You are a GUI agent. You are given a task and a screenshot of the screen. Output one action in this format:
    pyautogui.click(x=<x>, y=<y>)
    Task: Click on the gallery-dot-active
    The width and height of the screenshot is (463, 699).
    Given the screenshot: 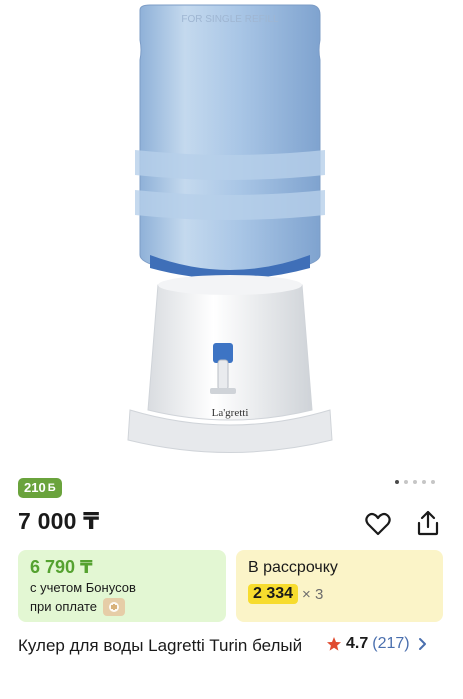 What is the action you would take?
    pyautogui.click(x=397, y=482)
    